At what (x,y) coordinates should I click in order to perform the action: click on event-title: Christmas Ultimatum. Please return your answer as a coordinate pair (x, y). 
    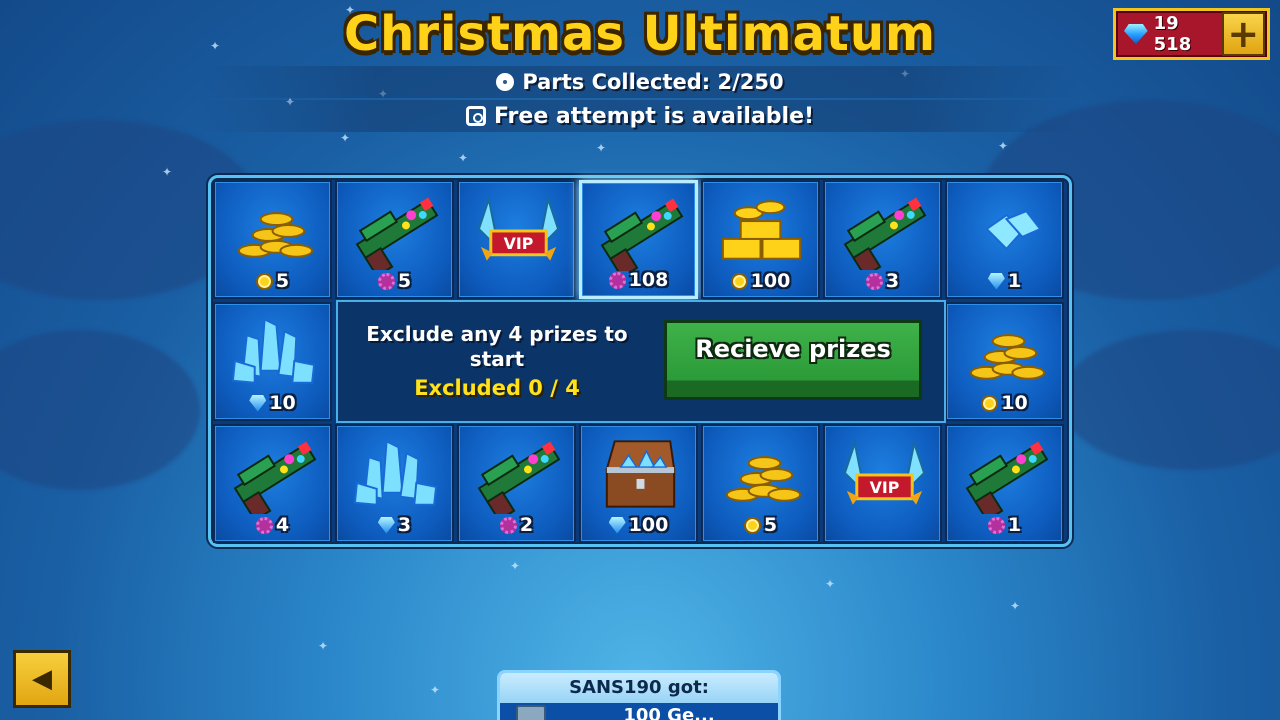
    Looking at the image, I should click on (640, 34).